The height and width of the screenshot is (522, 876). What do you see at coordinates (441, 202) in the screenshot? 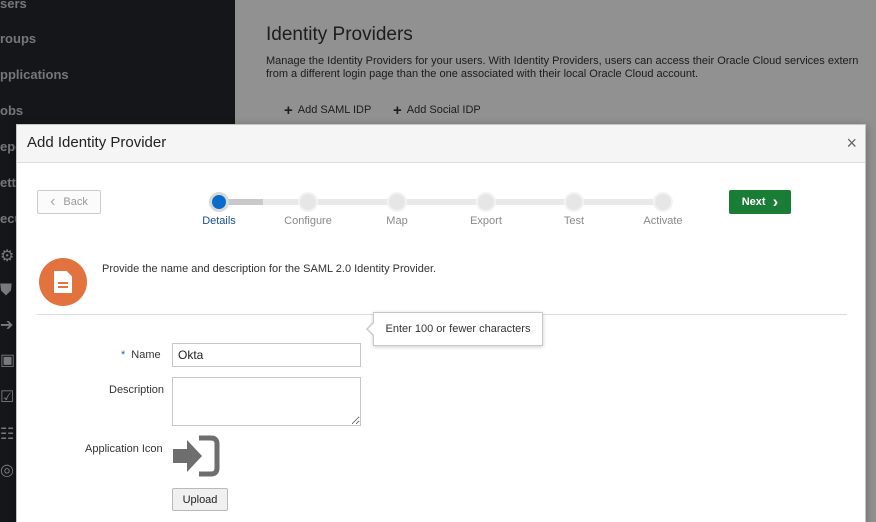
I see `step-train-track` at bounding box center [441, 202].